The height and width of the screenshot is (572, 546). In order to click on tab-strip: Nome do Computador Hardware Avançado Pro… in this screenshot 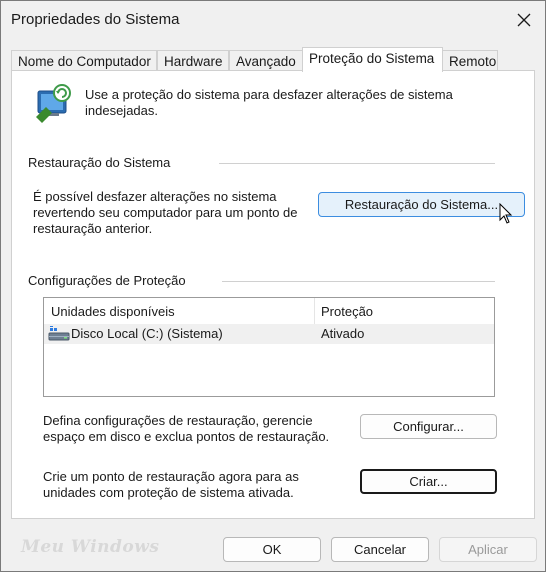, I will do `click(271, 59)`.